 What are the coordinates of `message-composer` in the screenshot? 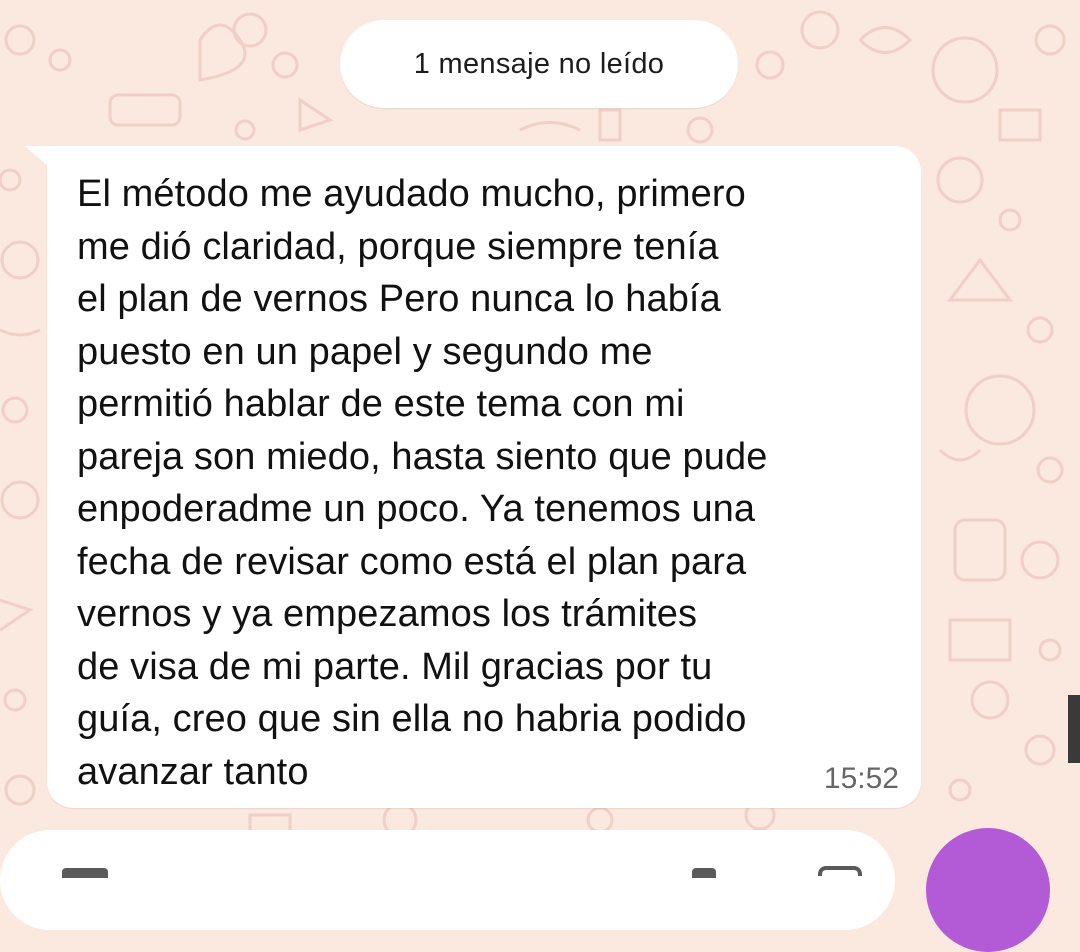 It's located at (447, 880).